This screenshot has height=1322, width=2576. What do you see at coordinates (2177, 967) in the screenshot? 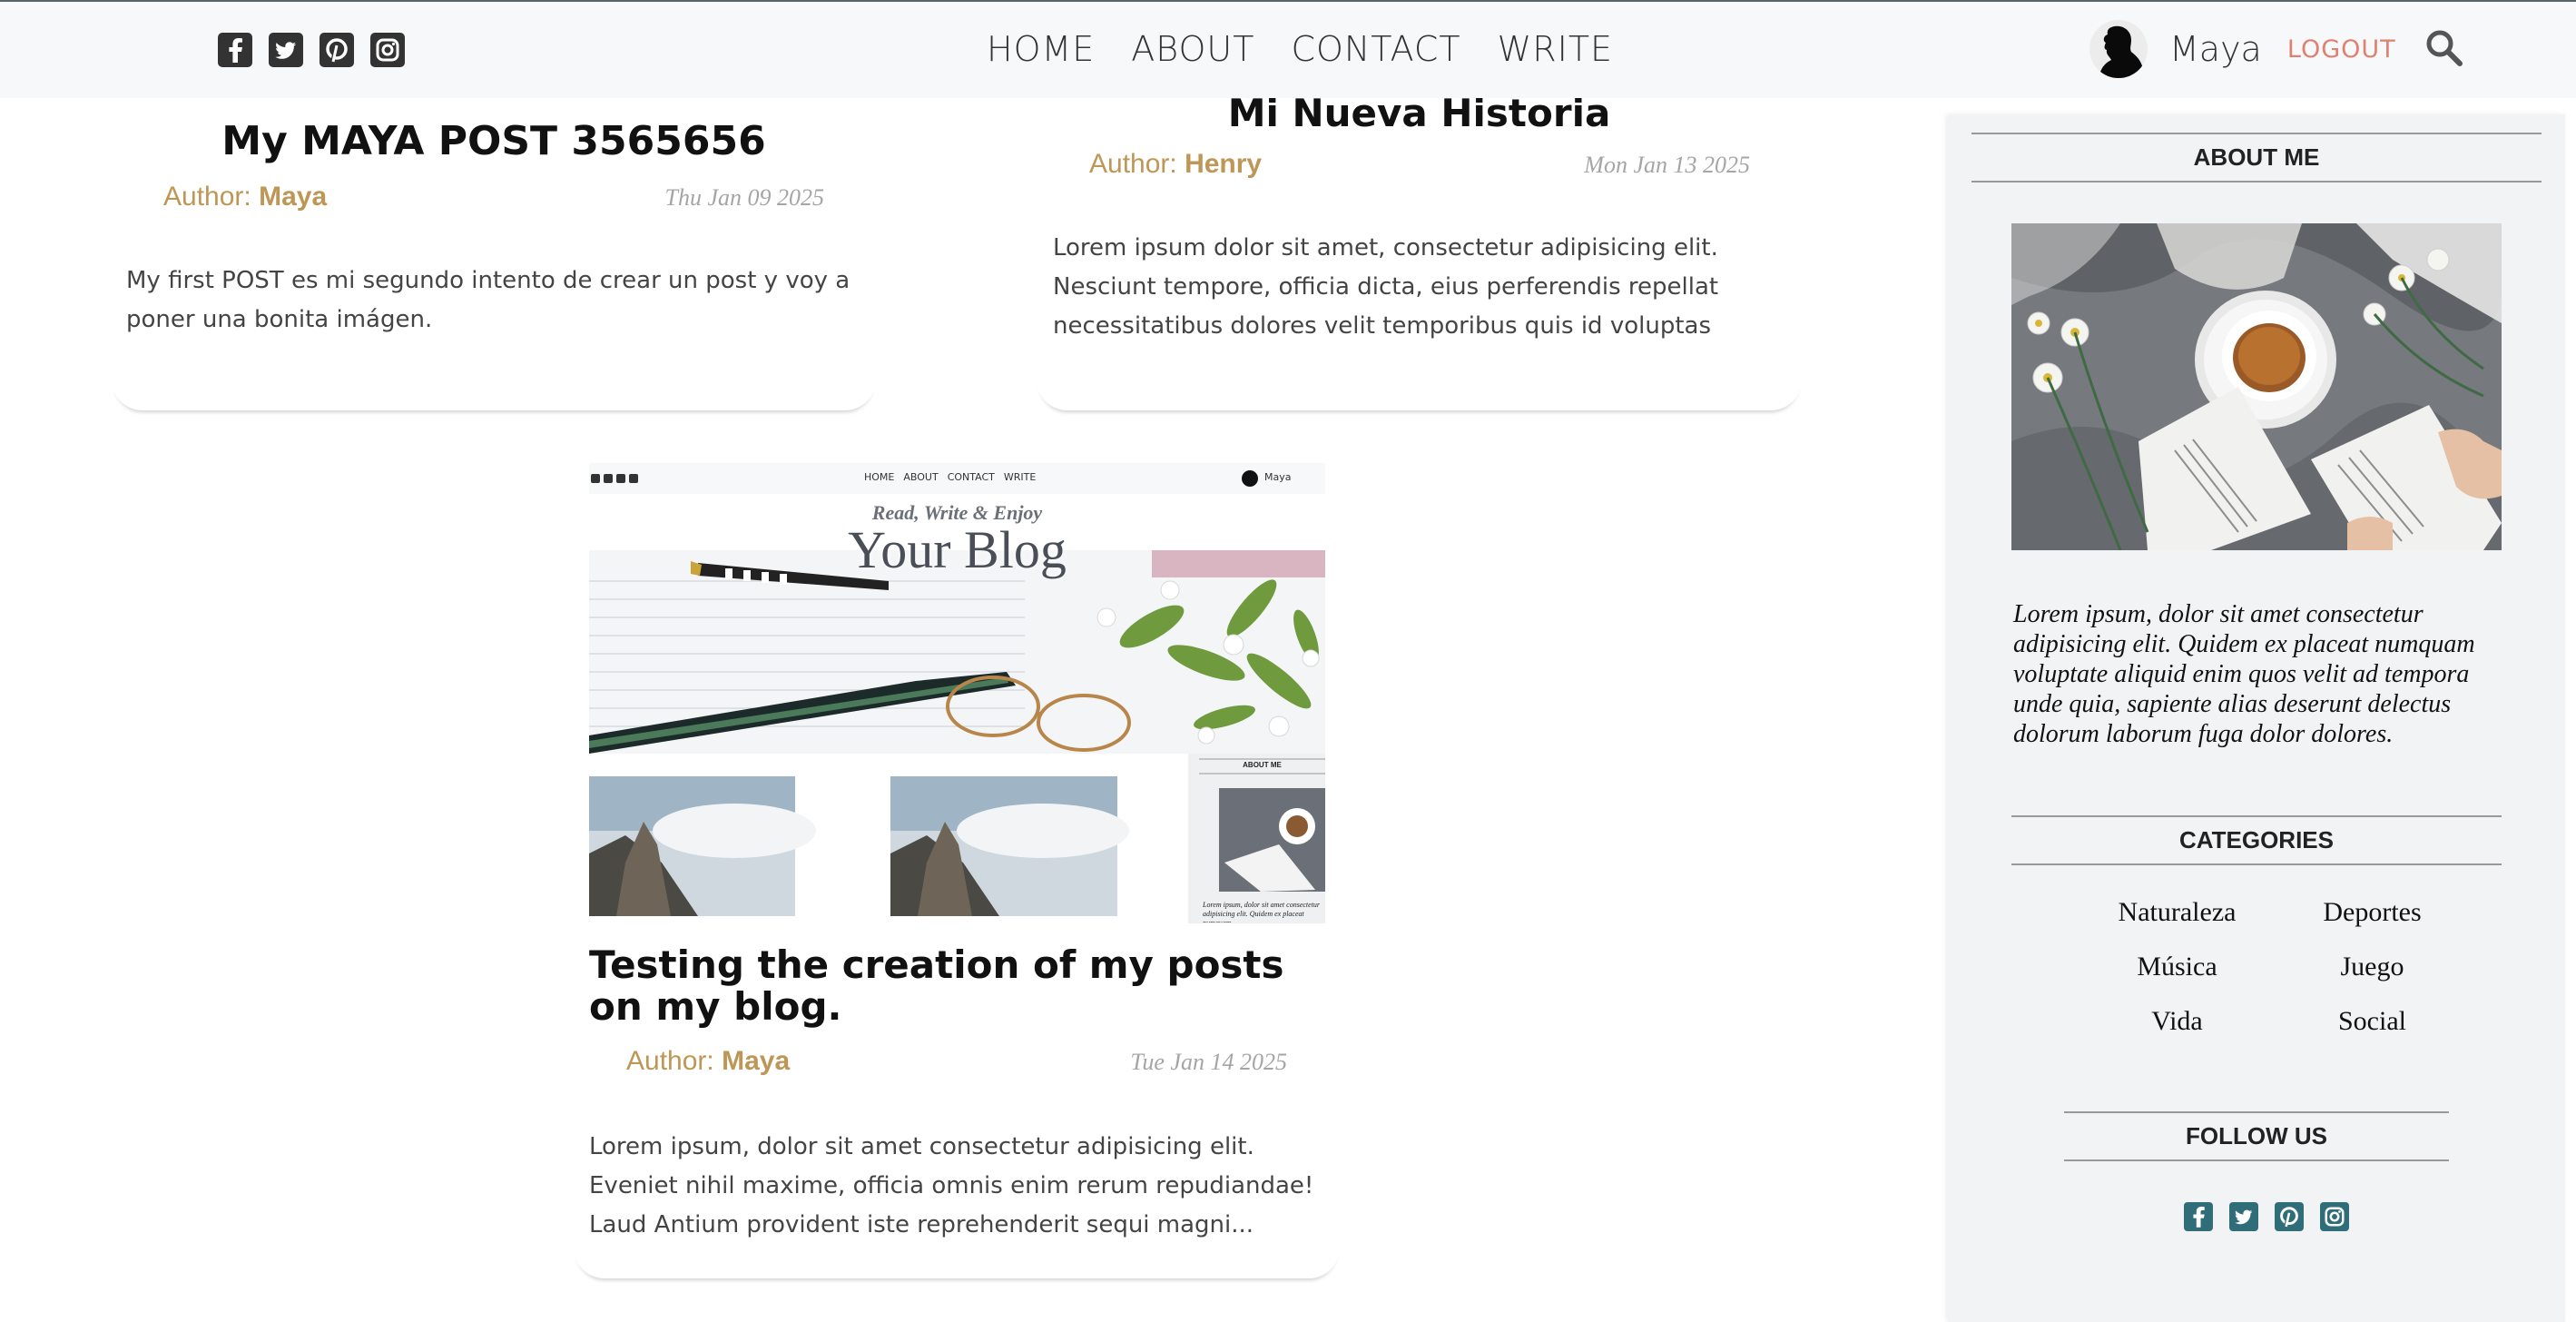
I see `category-link: Música` at bounding box center [2177, 967].